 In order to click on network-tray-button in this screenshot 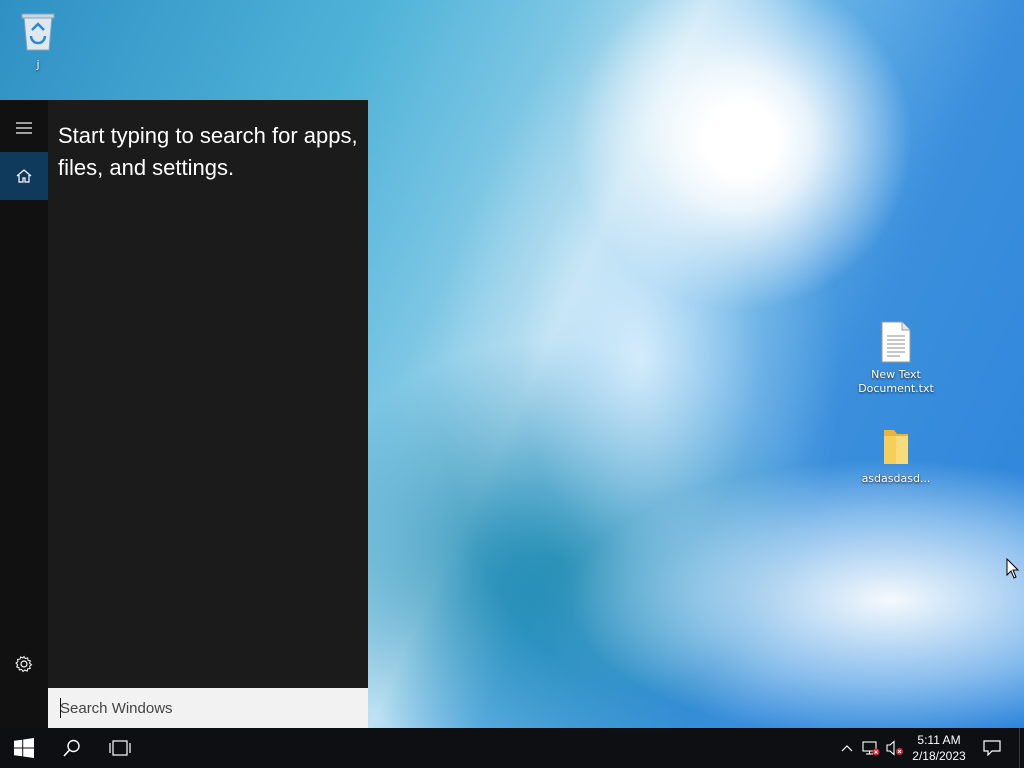, I will do `click(871, 748)`.